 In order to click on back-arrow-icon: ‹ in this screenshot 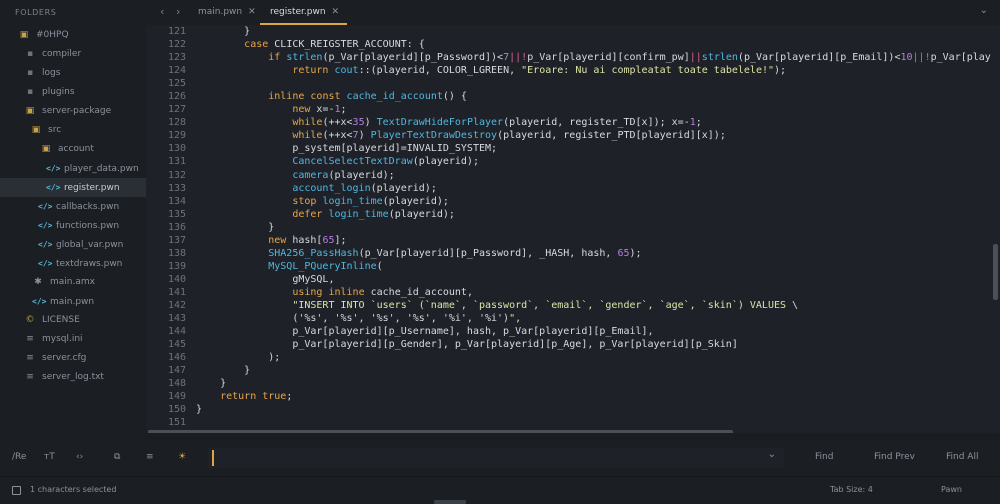, I will do `click(162, 11)`.